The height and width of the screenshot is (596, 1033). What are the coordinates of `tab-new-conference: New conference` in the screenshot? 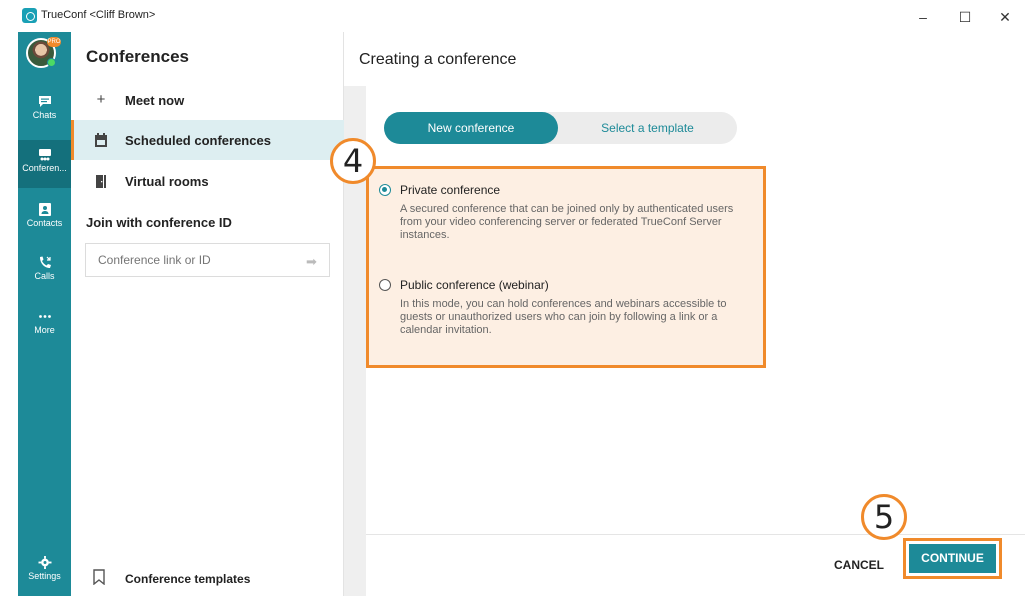 It's located at (471, 128).